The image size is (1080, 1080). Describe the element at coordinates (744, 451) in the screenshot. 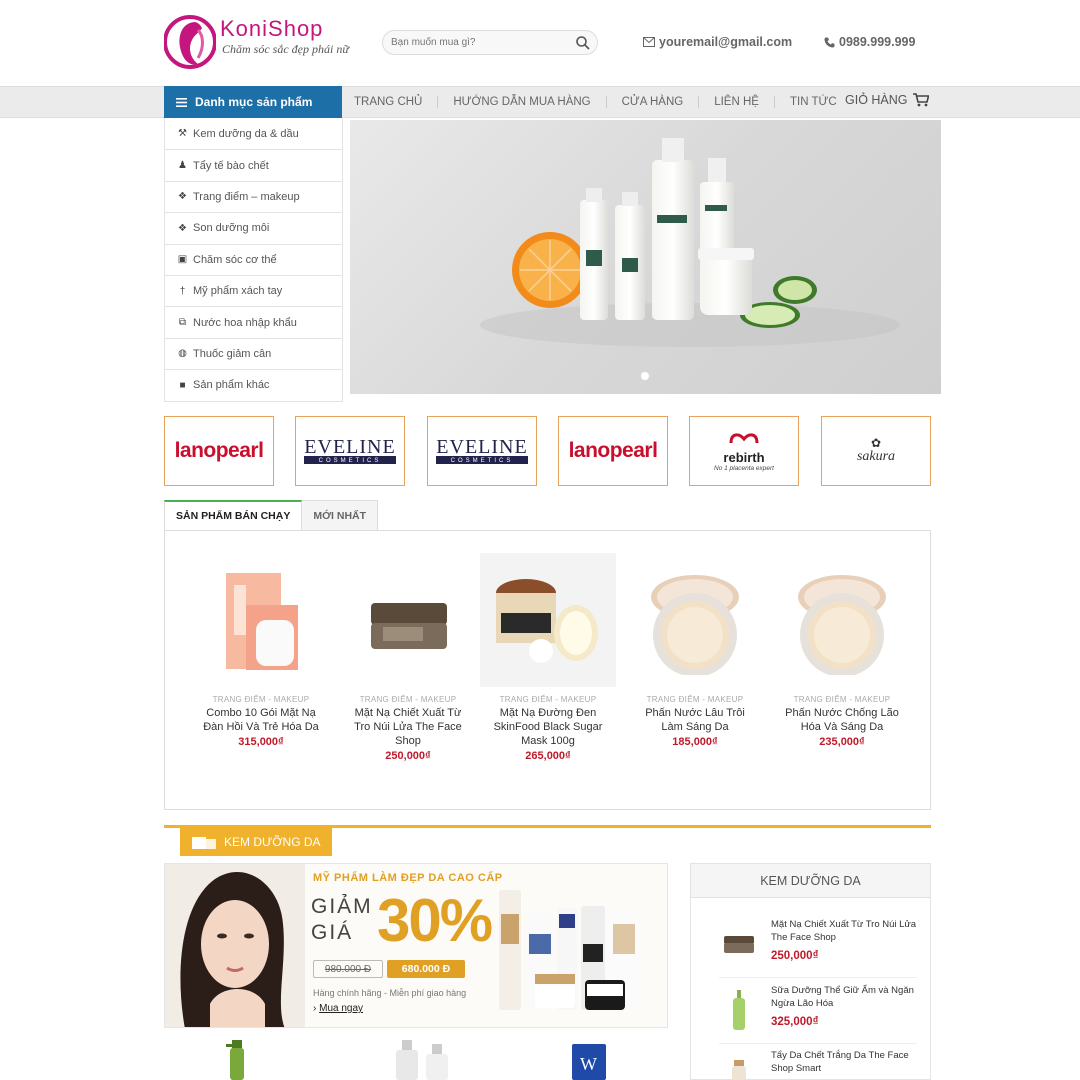

I see `brand-logo-rebirth: rebirth No 1 placenta expert` at that location.